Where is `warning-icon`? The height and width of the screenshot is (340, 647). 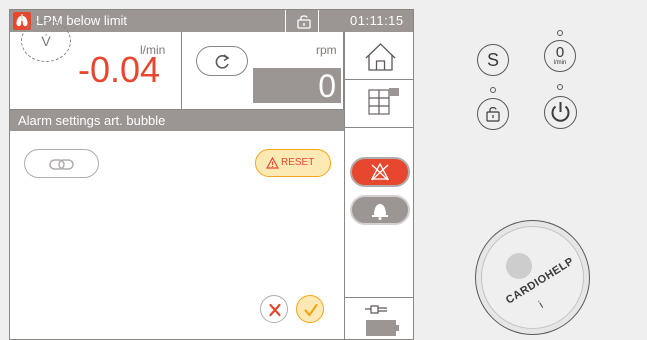 warning-icon is located at coordinates (272, 163).